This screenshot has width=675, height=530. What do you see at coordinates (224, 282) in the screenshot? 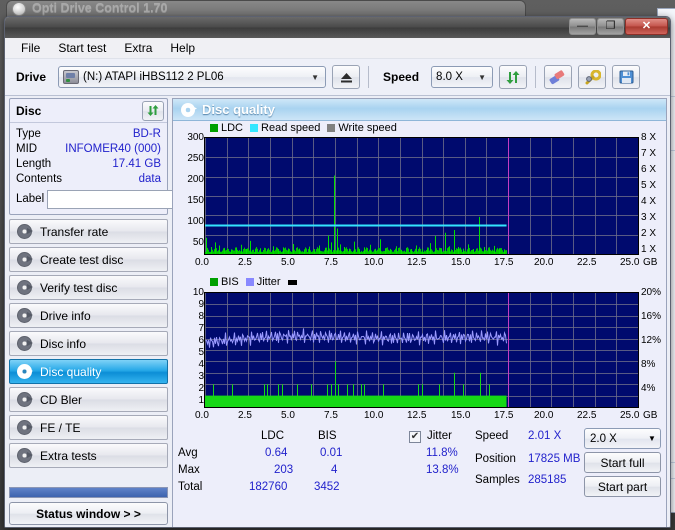
I see `legend-entry-bis: BIS` at bounding box center [224, 282].